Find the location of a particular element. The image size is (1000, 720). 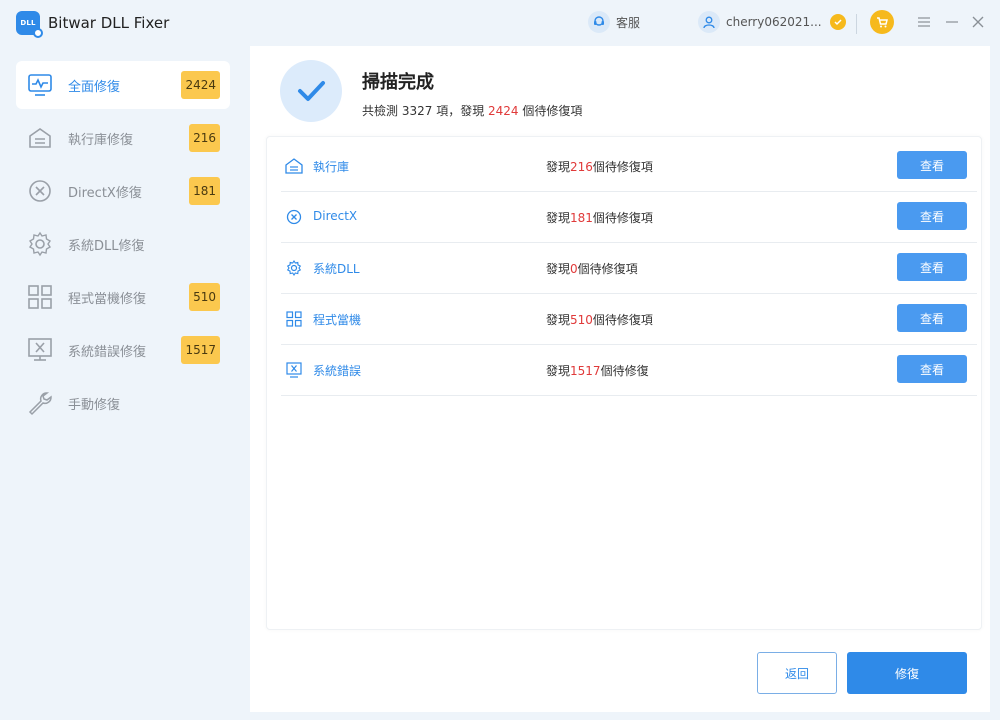

summary-prefix: 共檢測 is located at coordinates (382, 111).